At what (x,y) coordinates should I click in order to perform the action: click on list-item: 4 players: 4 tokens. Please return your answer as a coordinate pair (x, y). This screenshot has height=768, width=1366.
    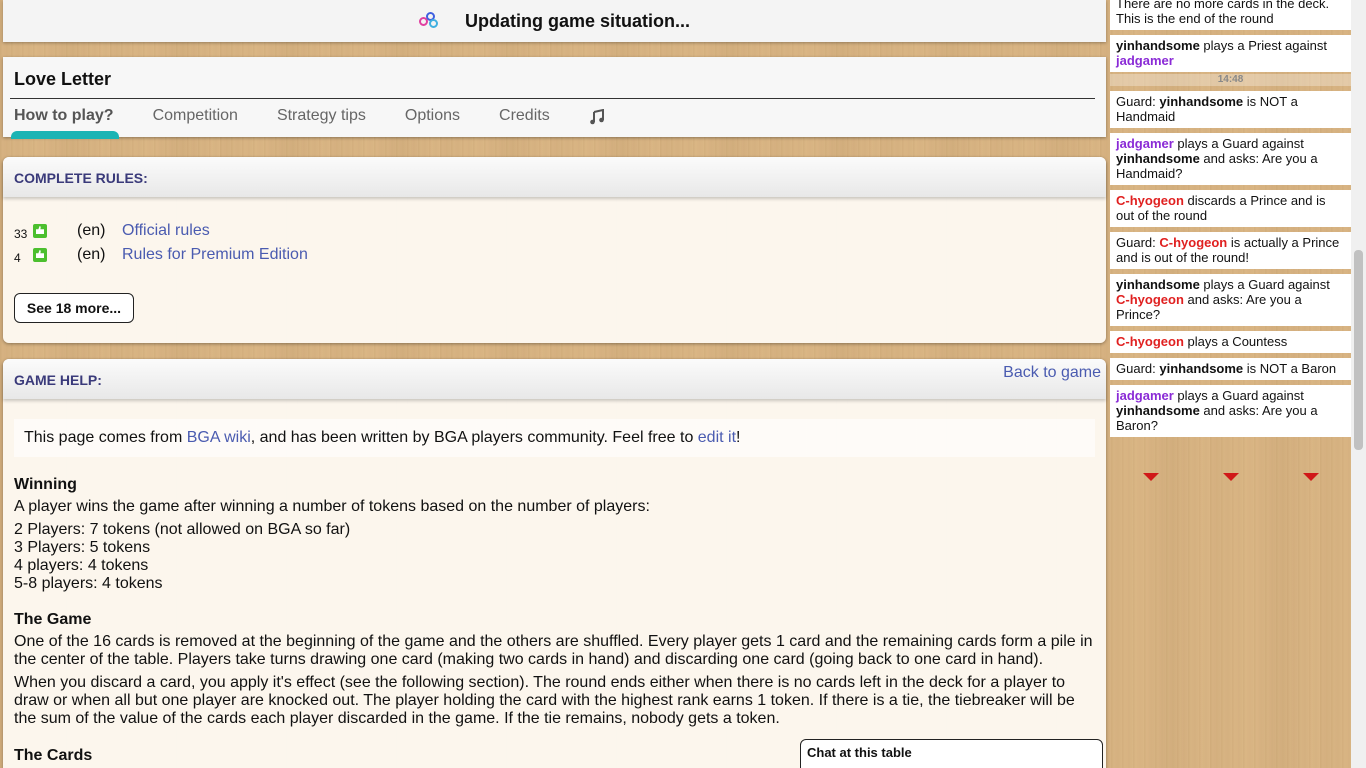
    Looking at the image, I should click on (81, 565).